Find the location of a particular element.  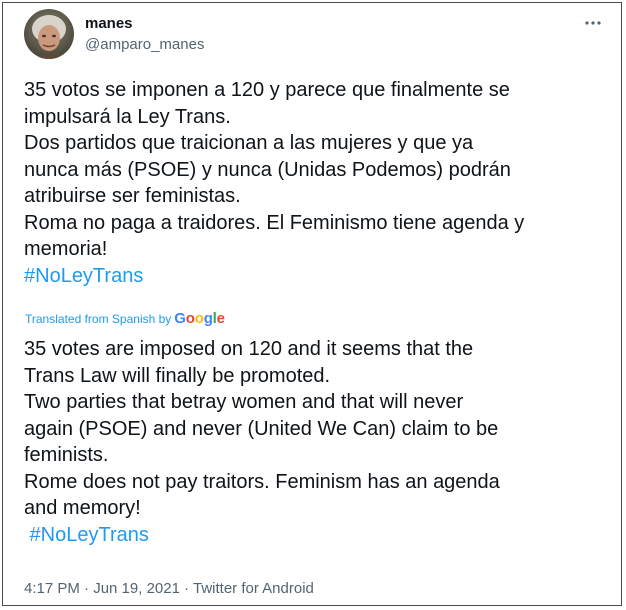

more-options-icon is located at coordinates (593, 23).